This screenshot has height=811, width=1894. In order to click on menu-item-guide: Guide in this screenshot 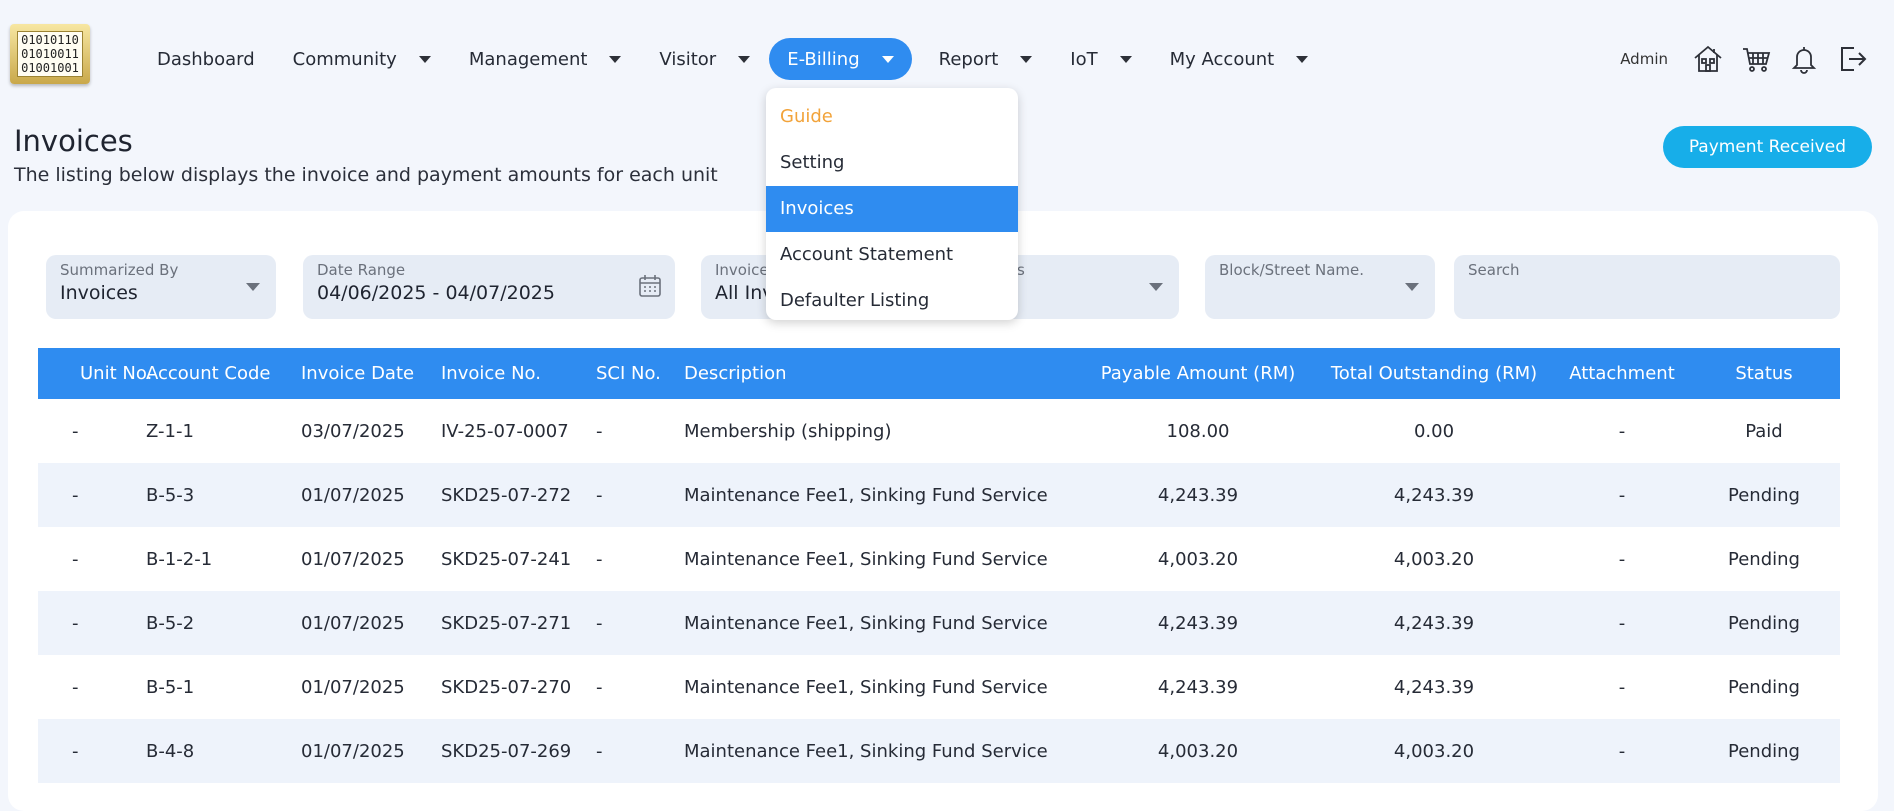, I will do `click(892, 117)`.